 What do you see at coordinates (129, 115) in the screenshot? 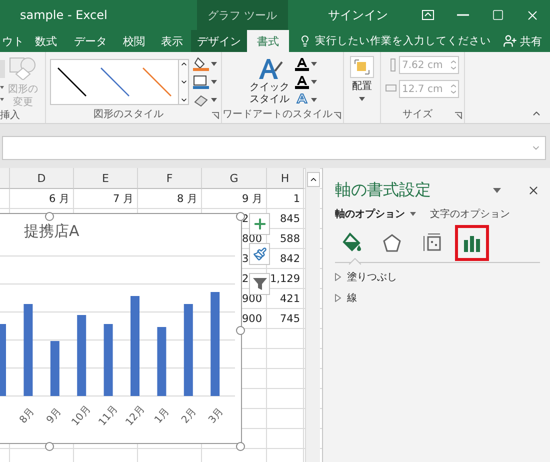
I see `group-label: 図形のスタイル` at bounding box center [129, 115].